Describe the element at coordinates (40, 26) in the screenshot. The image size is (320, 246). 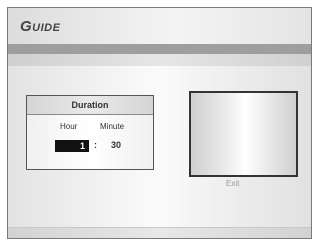
I see `page-title: Guide` at that location.